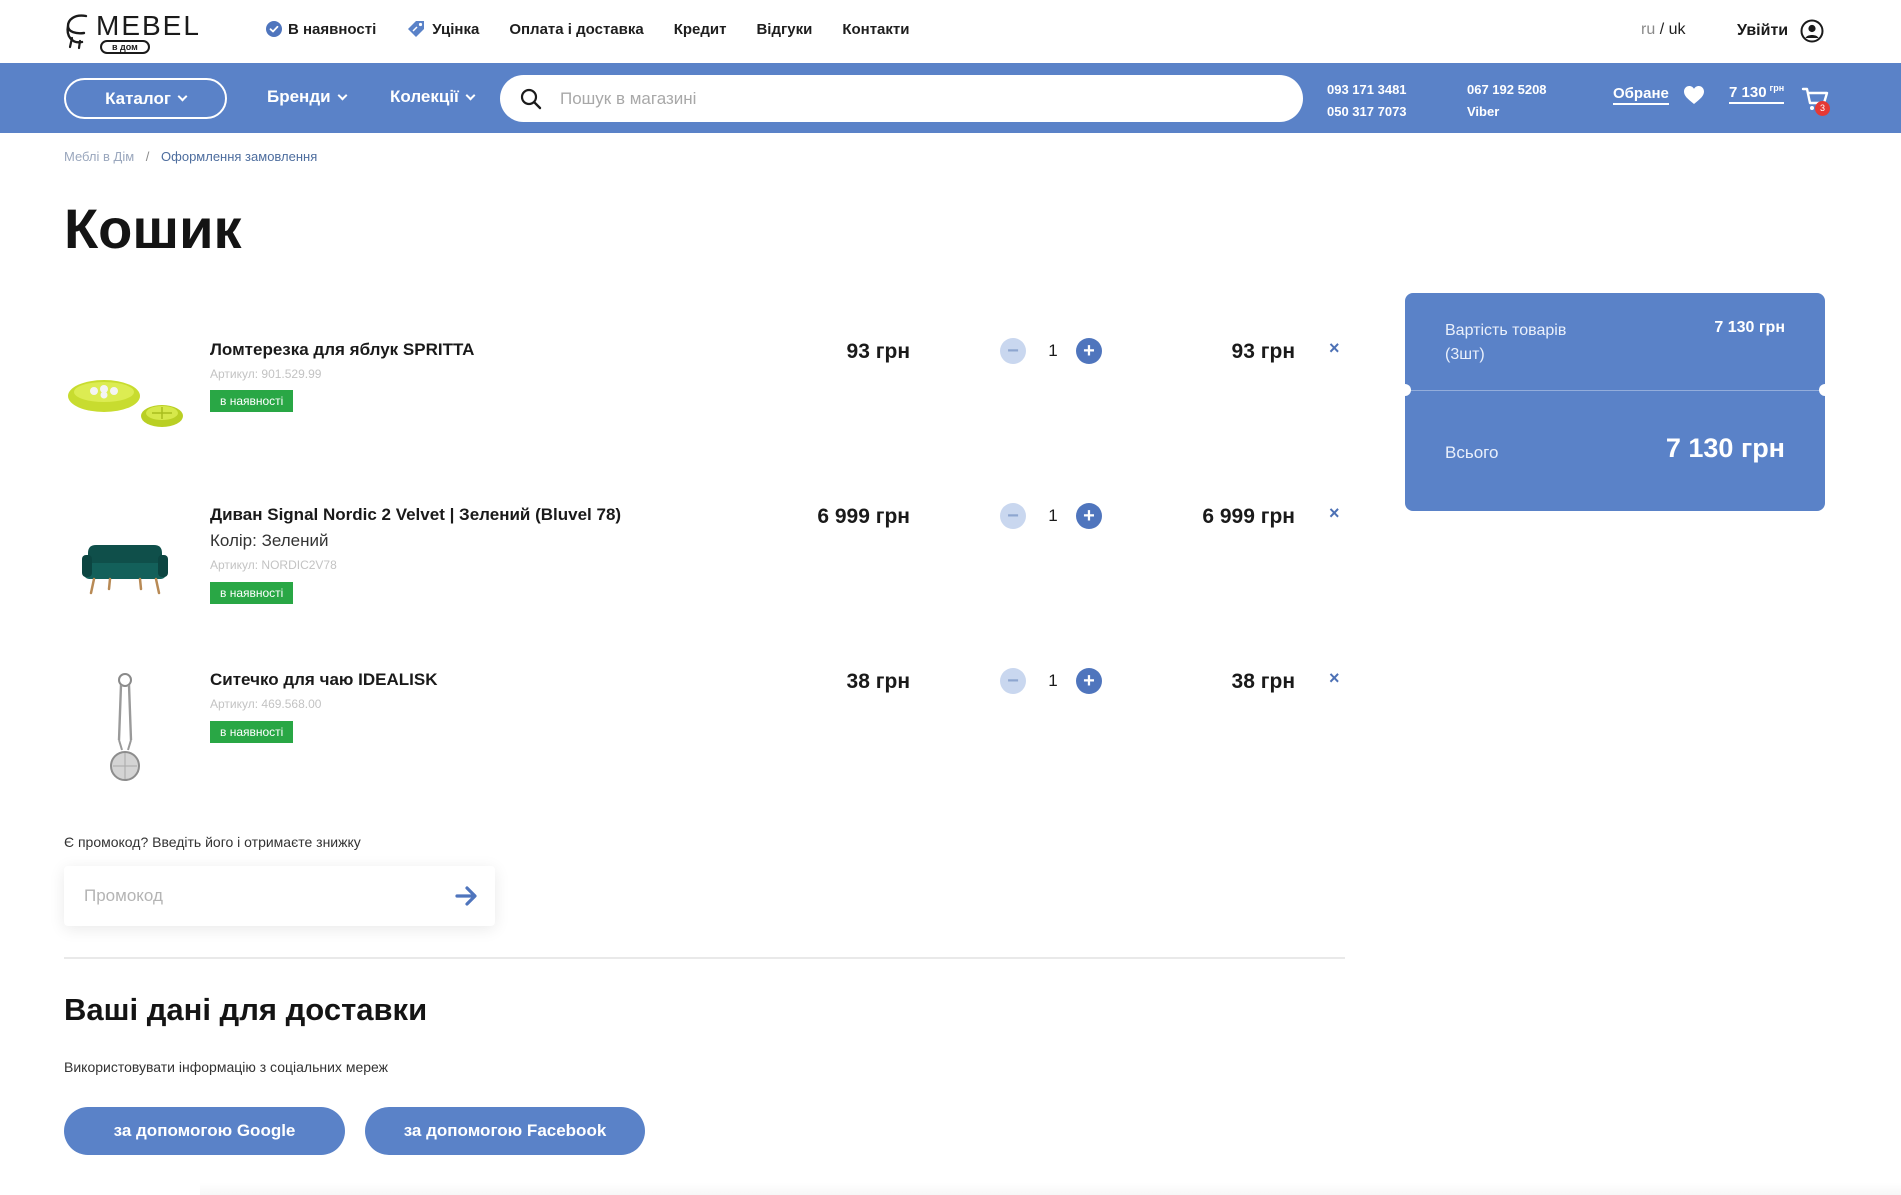  I want to click on search-bar, so click(901, 98).